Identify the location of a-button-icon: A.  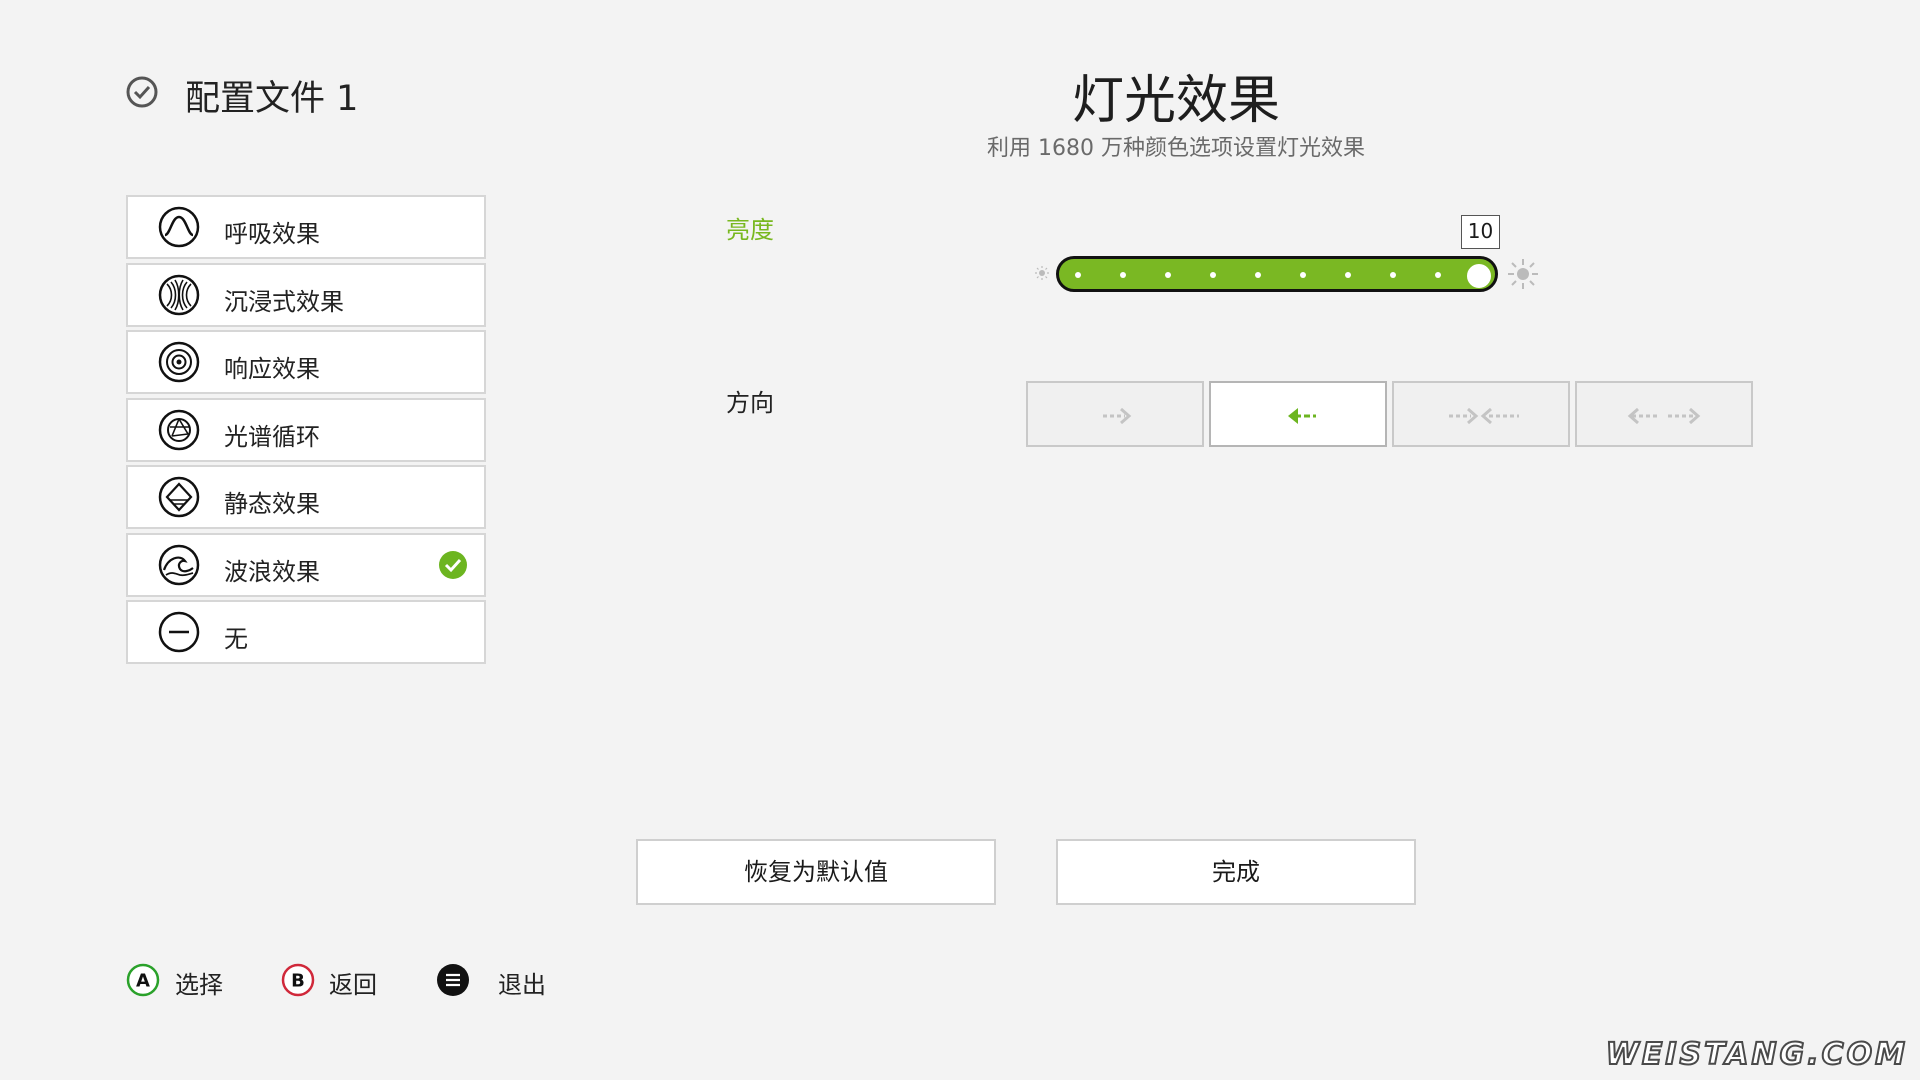
(143, 980).